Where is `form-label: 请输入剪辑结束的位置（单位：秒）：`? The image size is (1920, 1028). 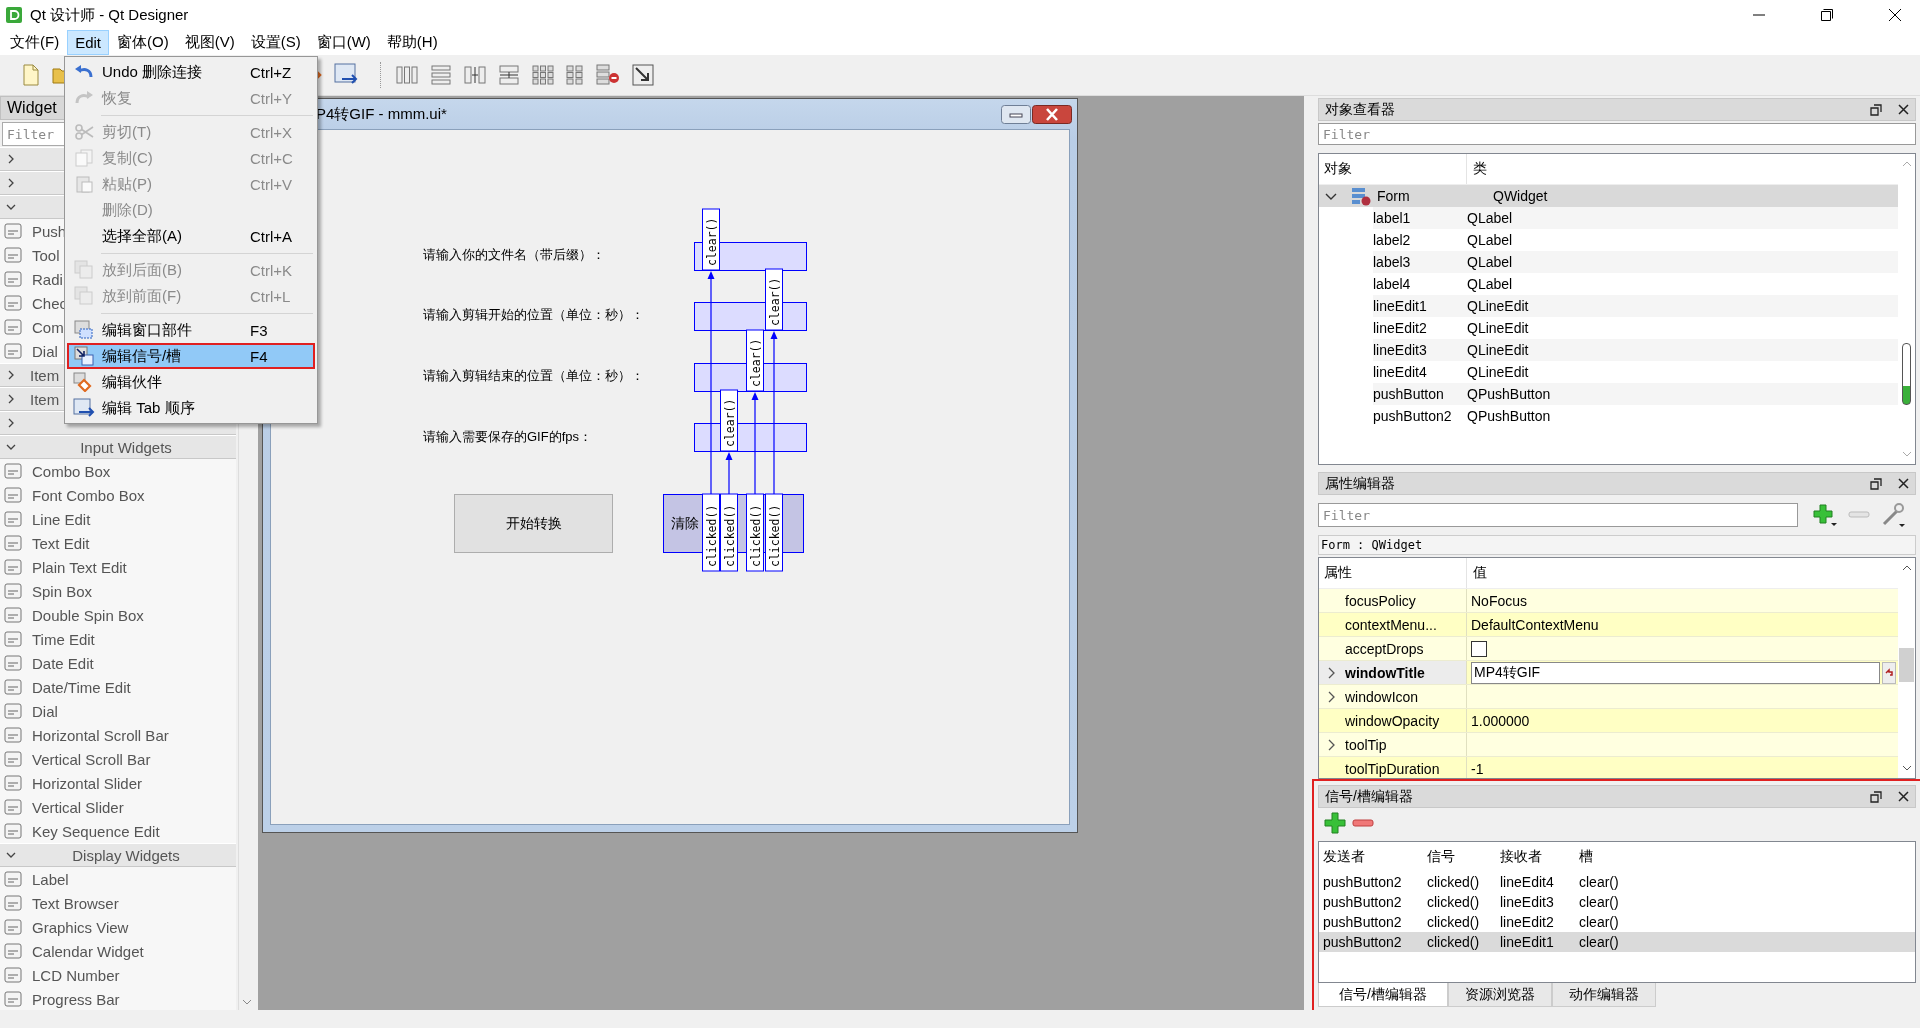
form-label: 请输入剪辑结束的位置（单位：秒）： is located at coordinates (533, 376).